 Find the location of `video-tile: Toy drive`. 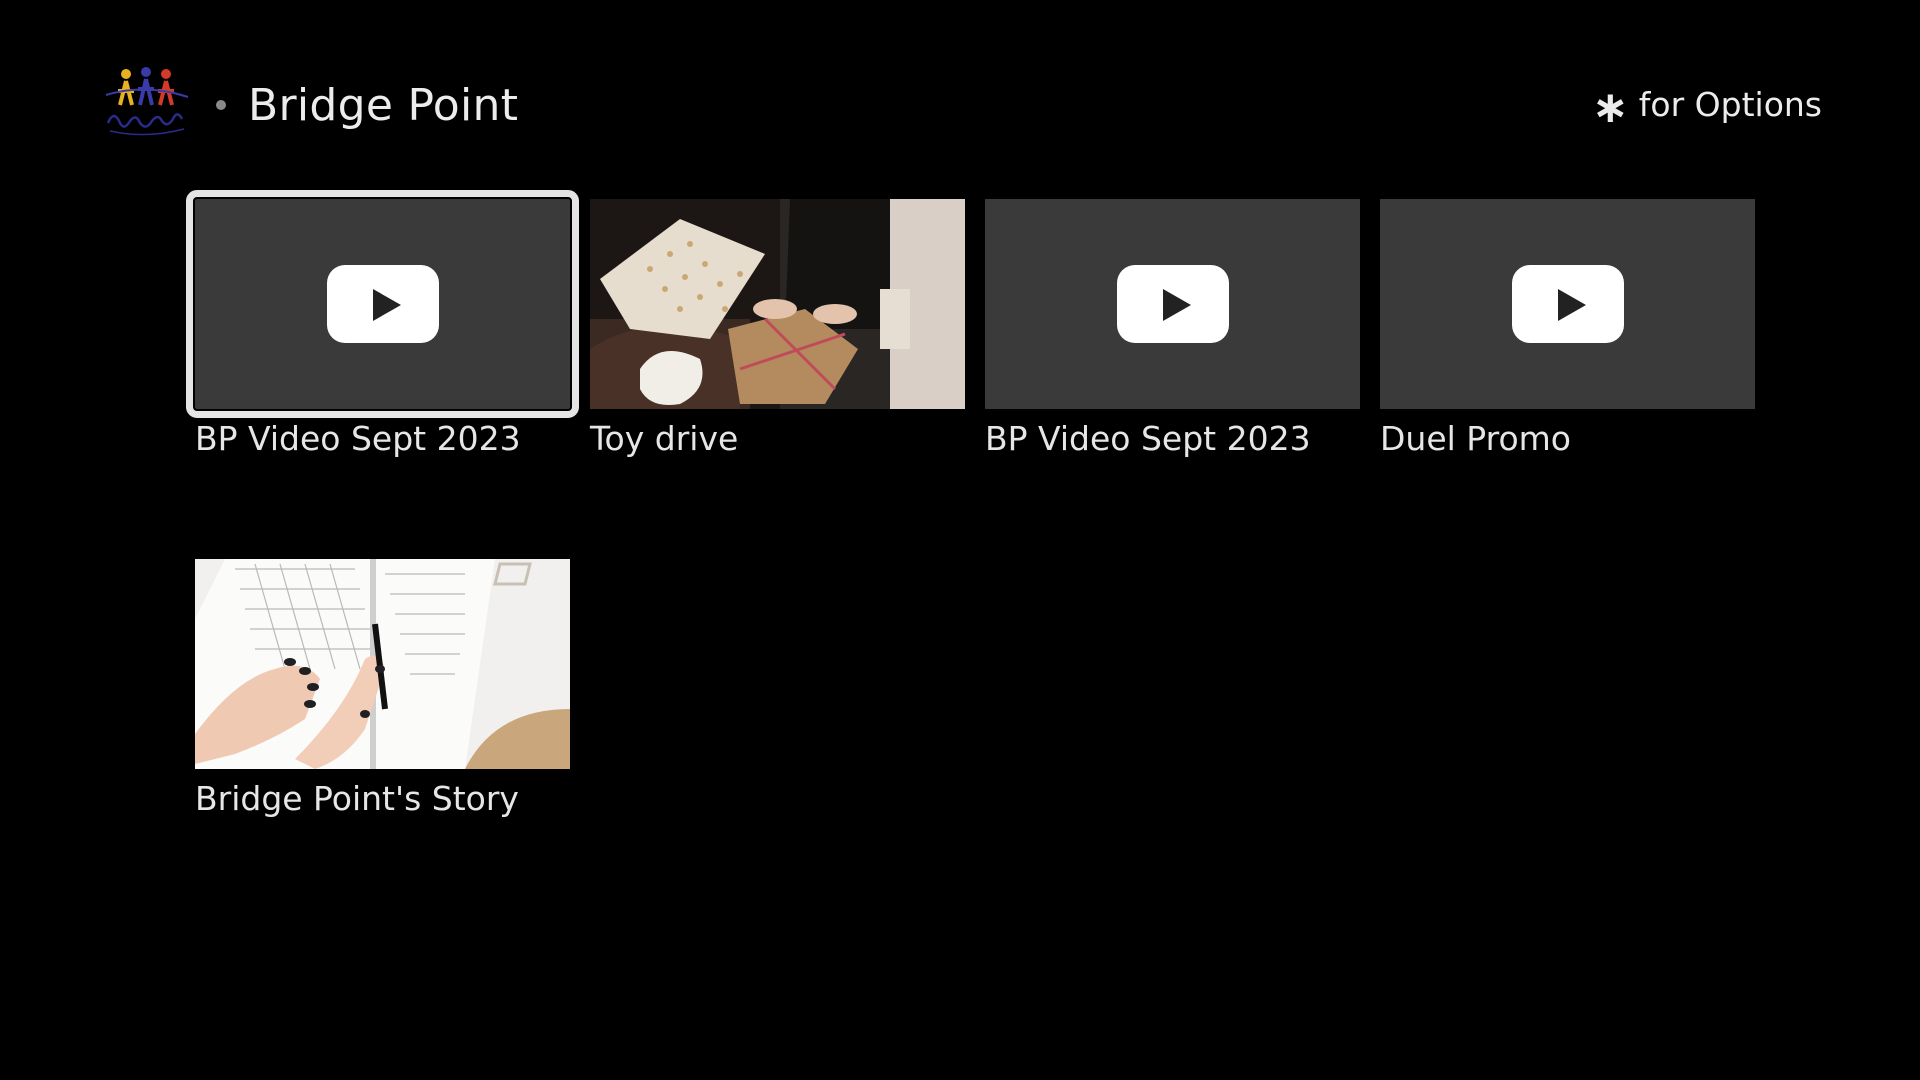

video-tile: Toy drive is located at coordinates (777, 379).